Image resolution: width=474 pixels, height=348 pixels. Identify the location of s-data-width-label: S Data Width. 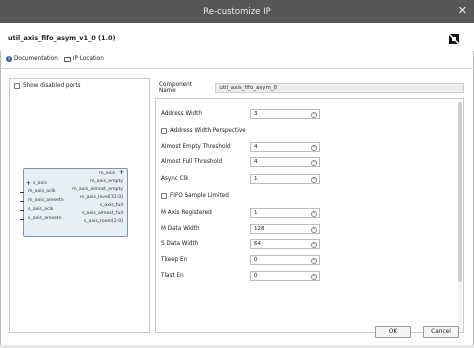
(180, 244).